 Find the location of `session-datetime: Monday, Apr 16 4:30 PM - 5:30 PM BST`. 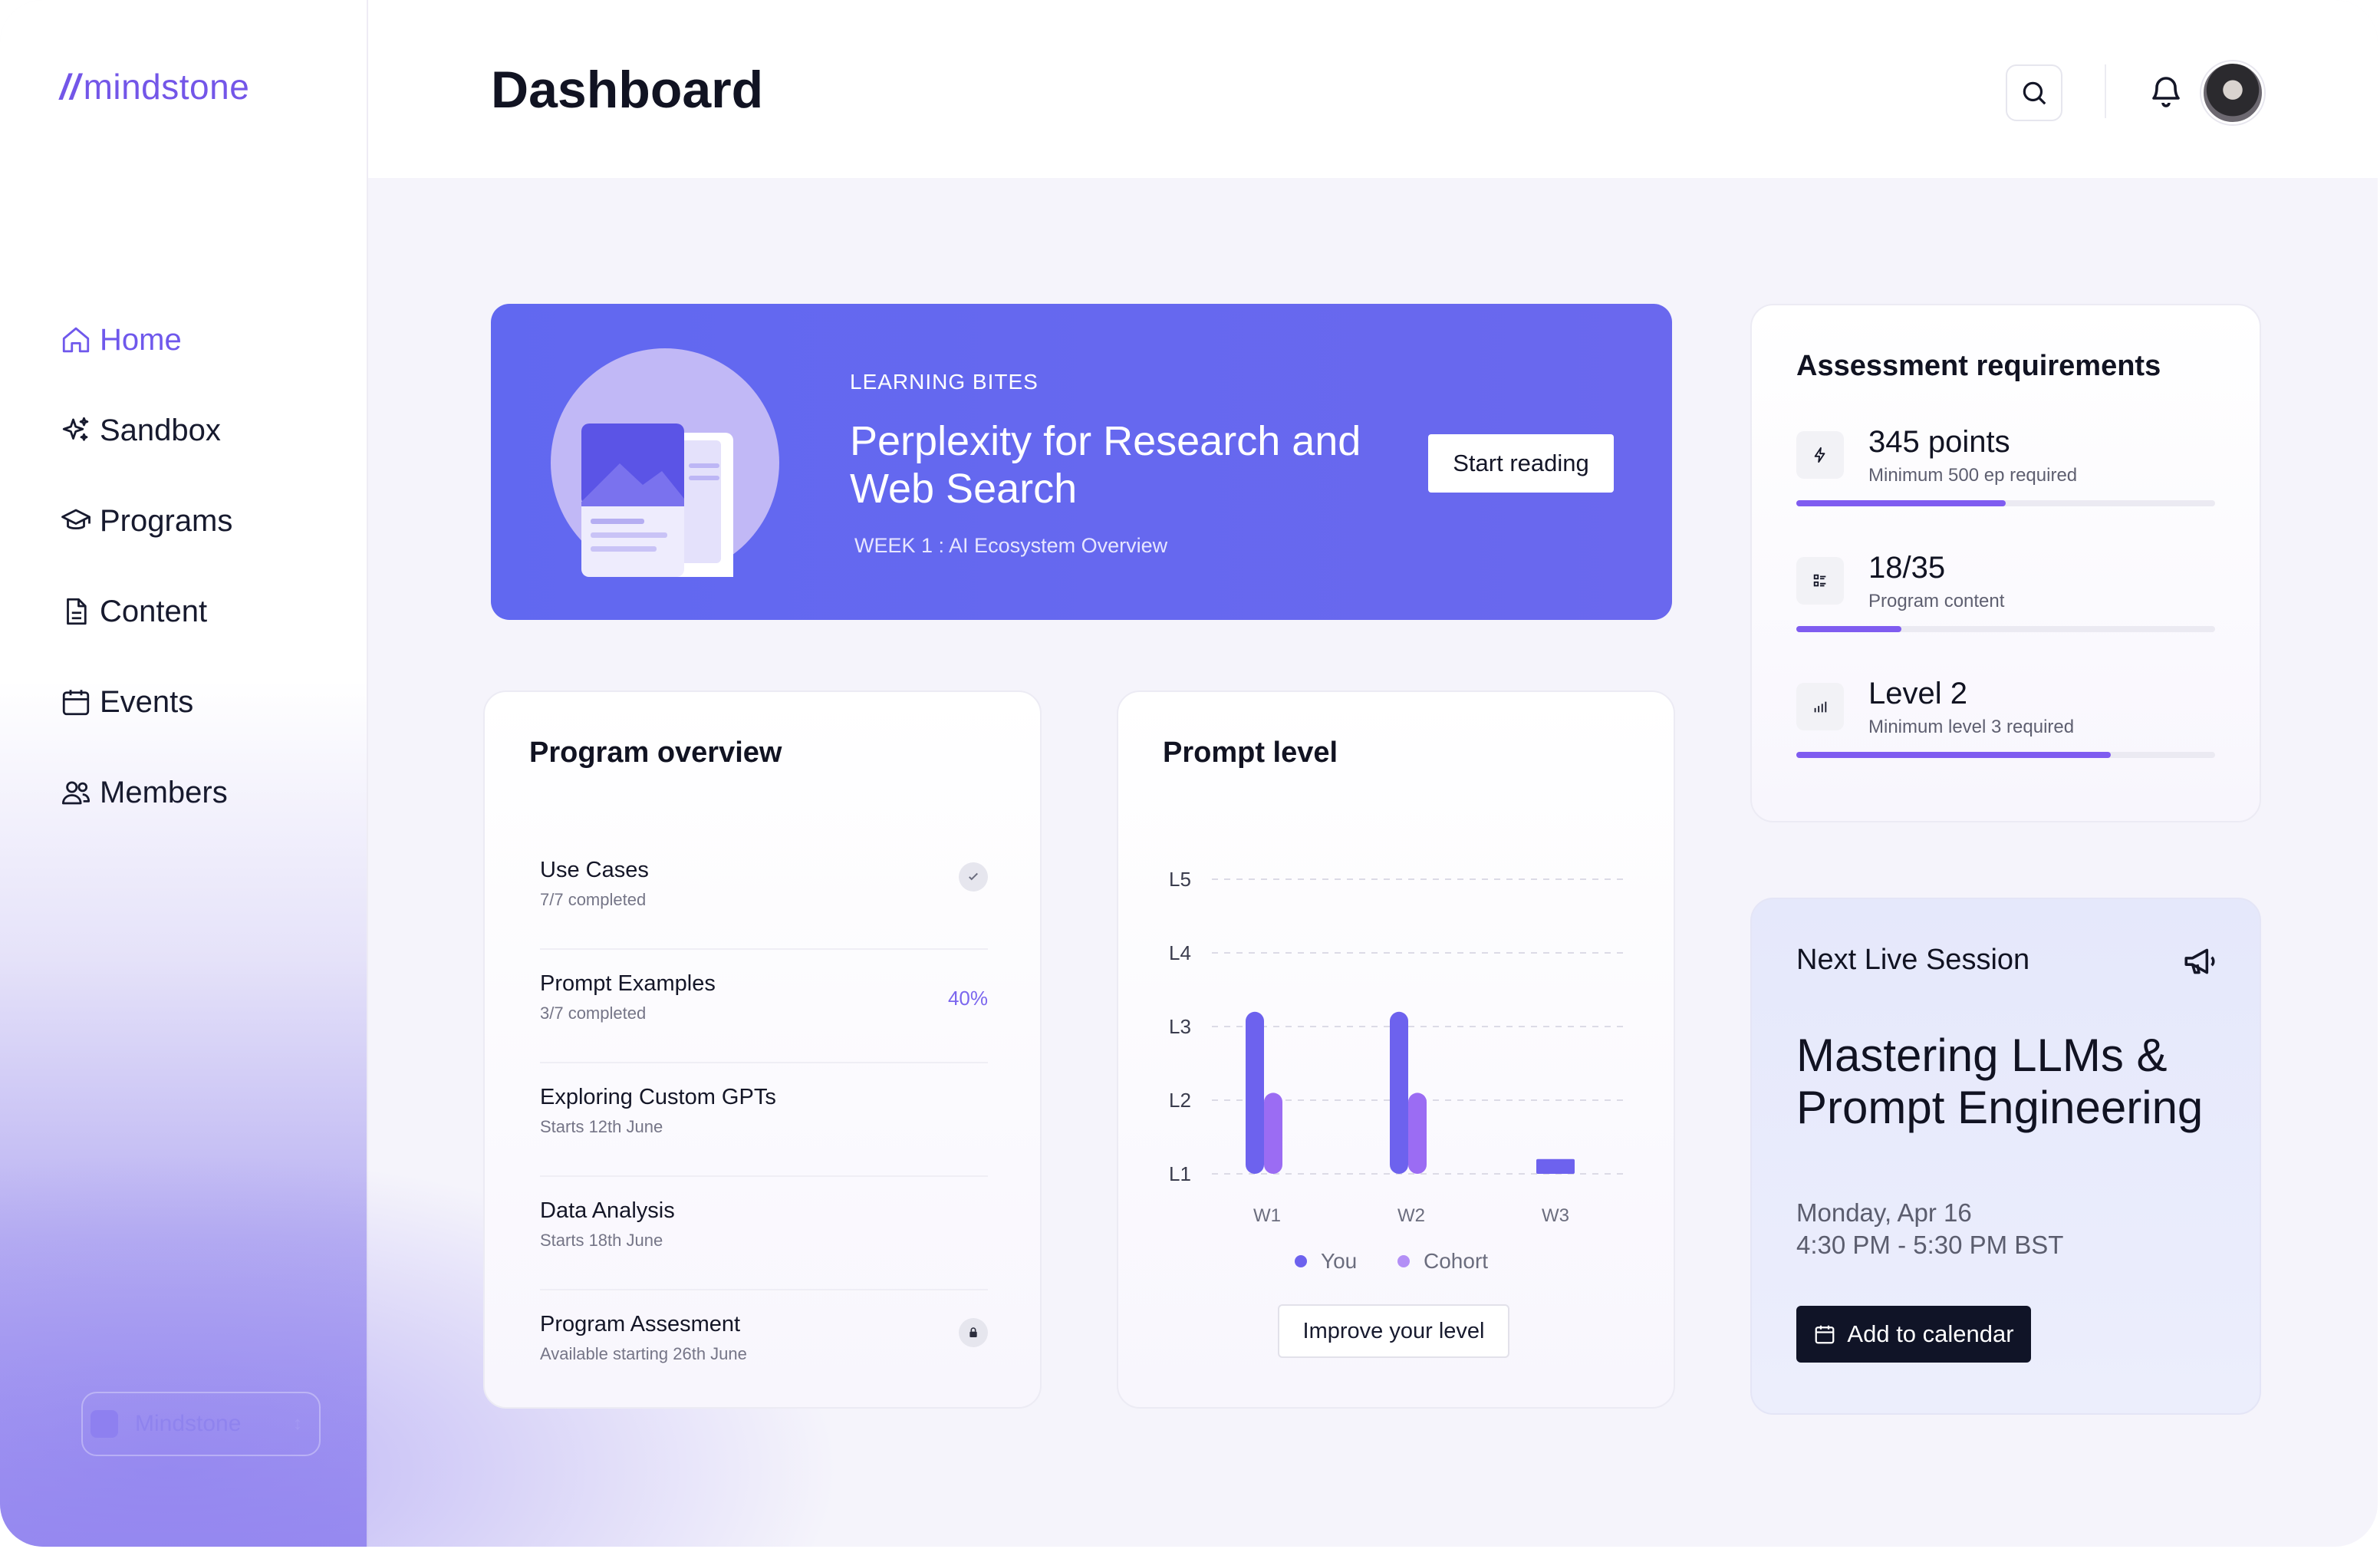

session-datetime: Monday, Apr 16 4:30 PM - 5:30 PM BST is located at coordinates (1929, 1229).